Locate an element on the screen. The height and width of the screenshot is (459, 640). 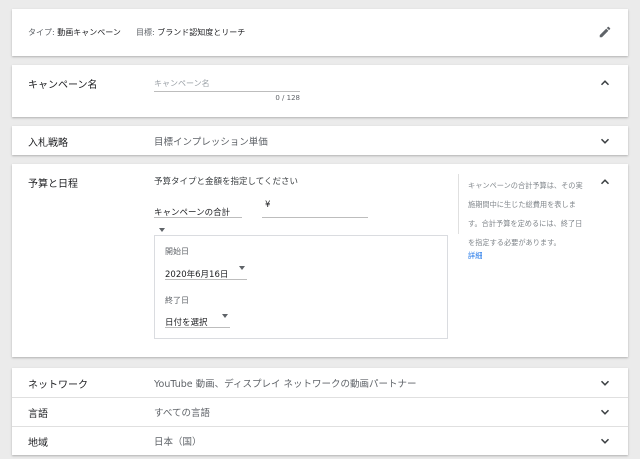
location-label: 地域 is located at coordinates (38, 443).